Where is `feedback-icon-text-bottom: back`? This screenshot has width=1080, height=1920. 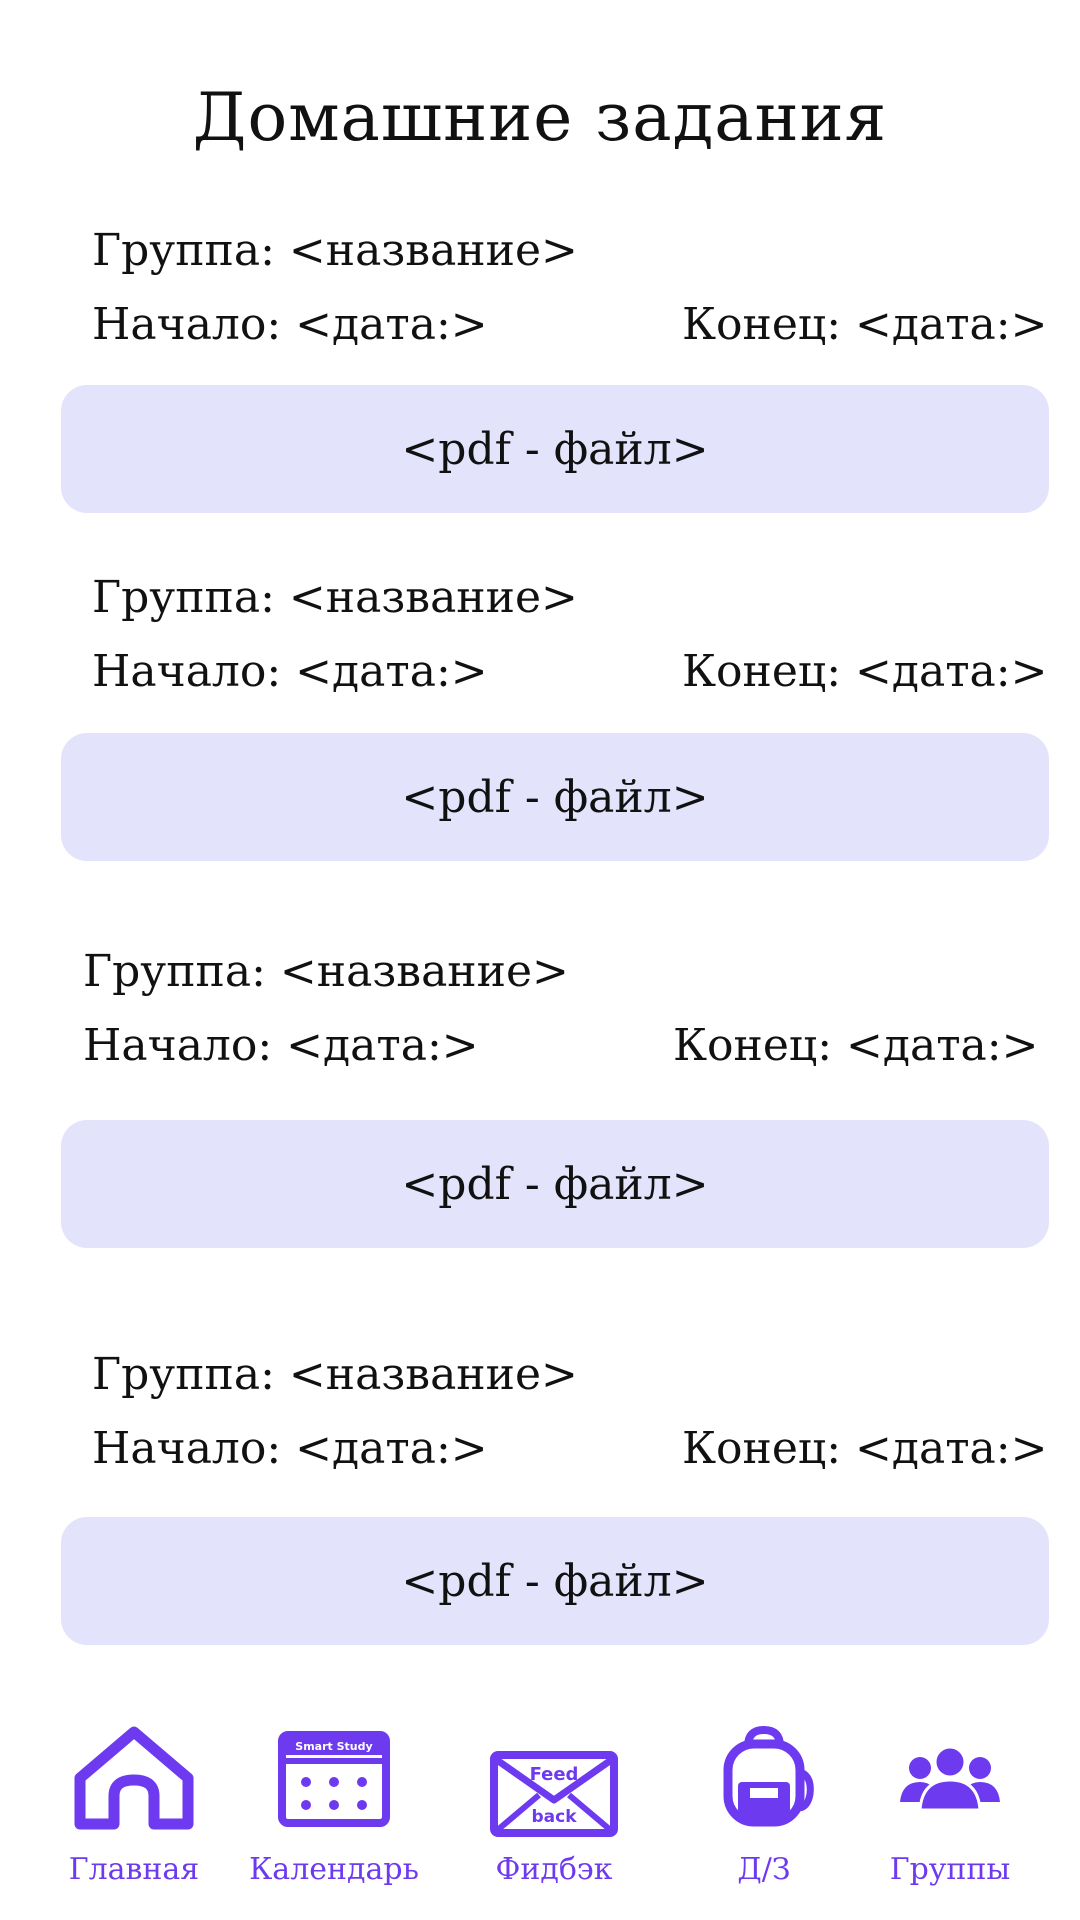
feedback-icon-text-bottom: back is located at coordinates (554, 1817).